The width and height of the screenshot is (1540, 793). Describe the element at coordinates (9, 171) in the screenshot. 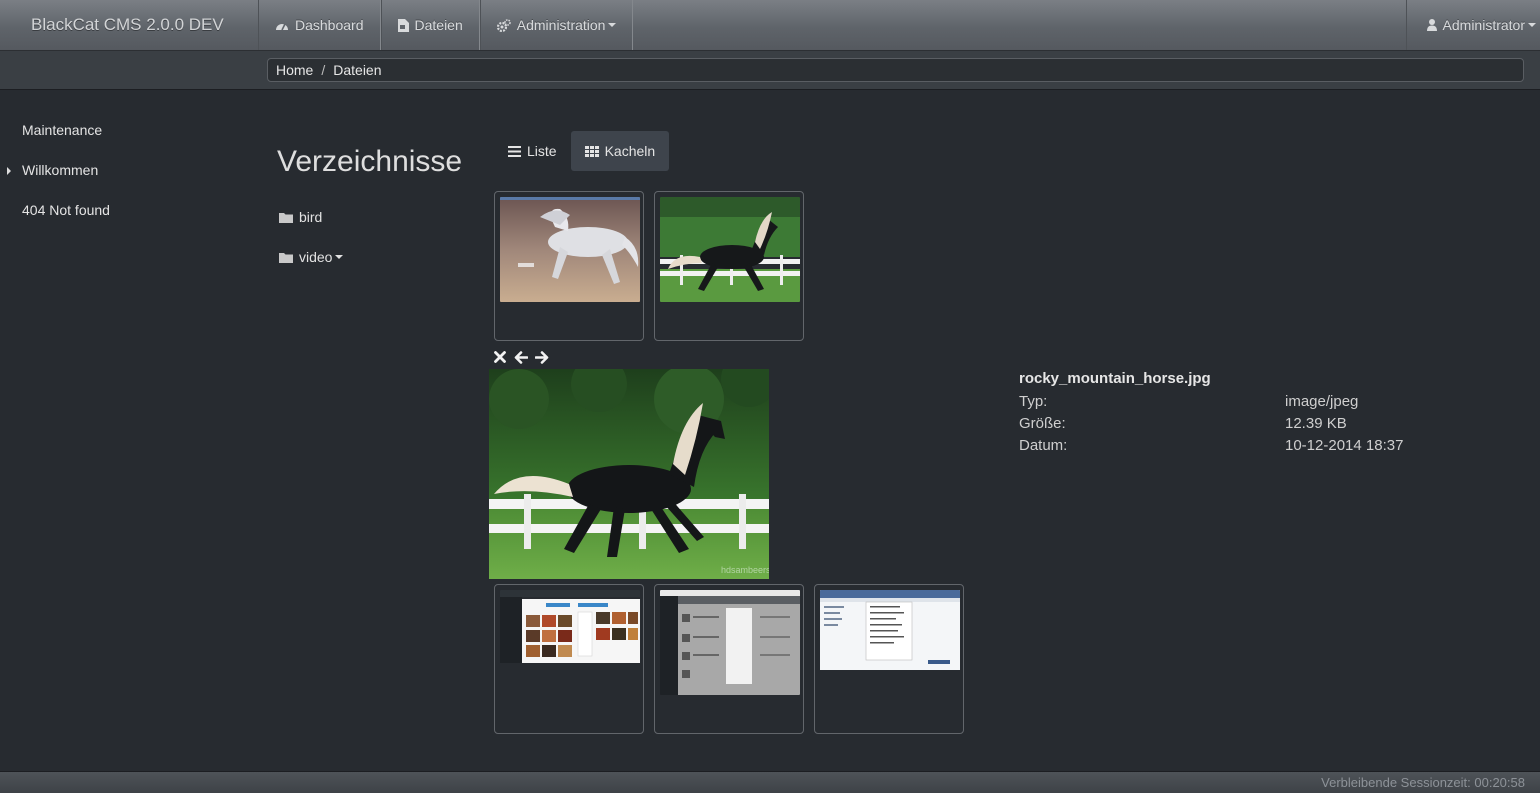

I see `caret-right-icon` at that location.